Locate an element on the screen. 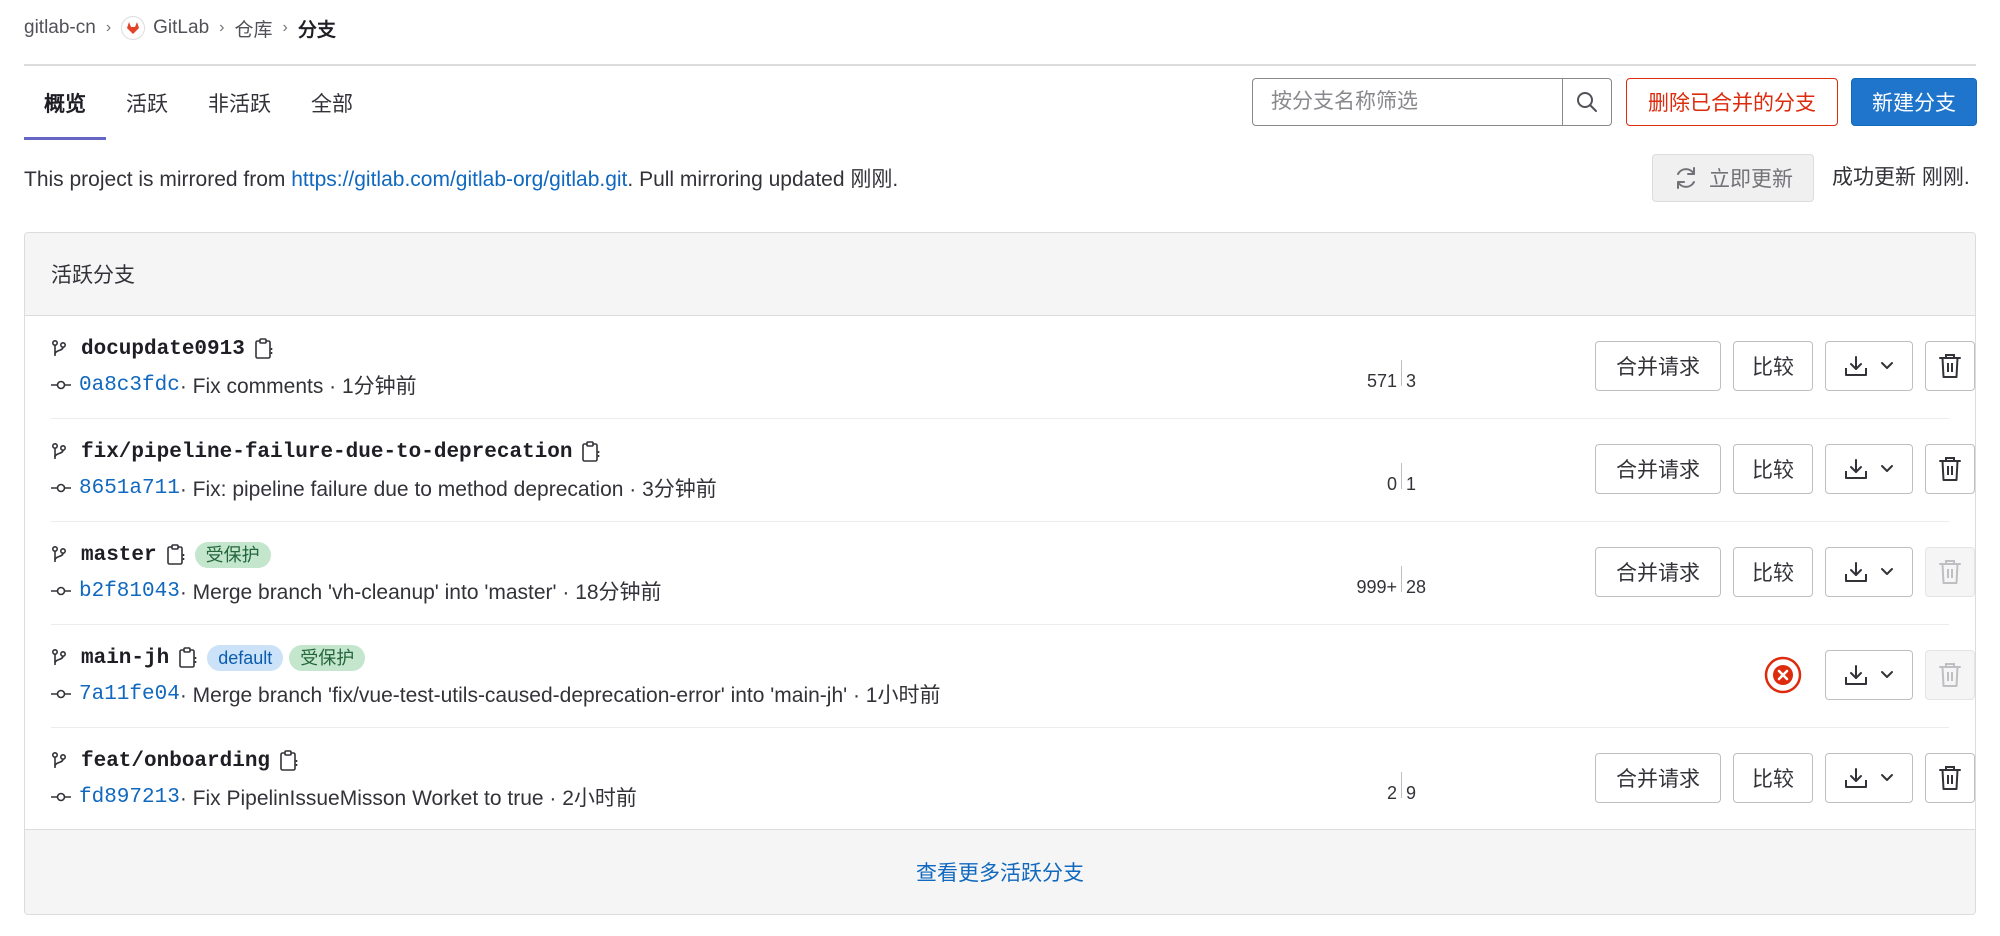  update-now-button: 立即更新 is located at coordinates (1733, 178).